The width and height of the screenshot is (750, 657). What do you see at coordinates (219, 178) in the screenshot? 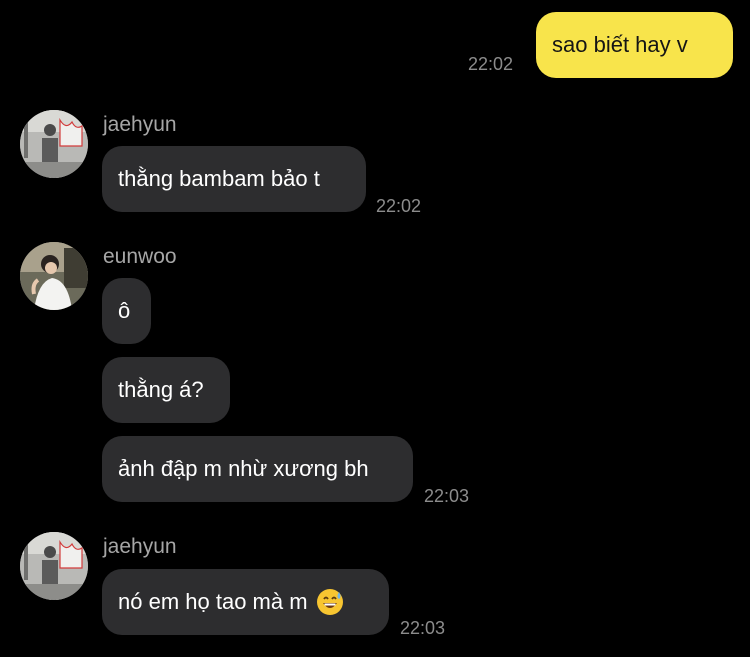
I see `message-text: thằng bambam bảo t` at bounding box center [219, 178].